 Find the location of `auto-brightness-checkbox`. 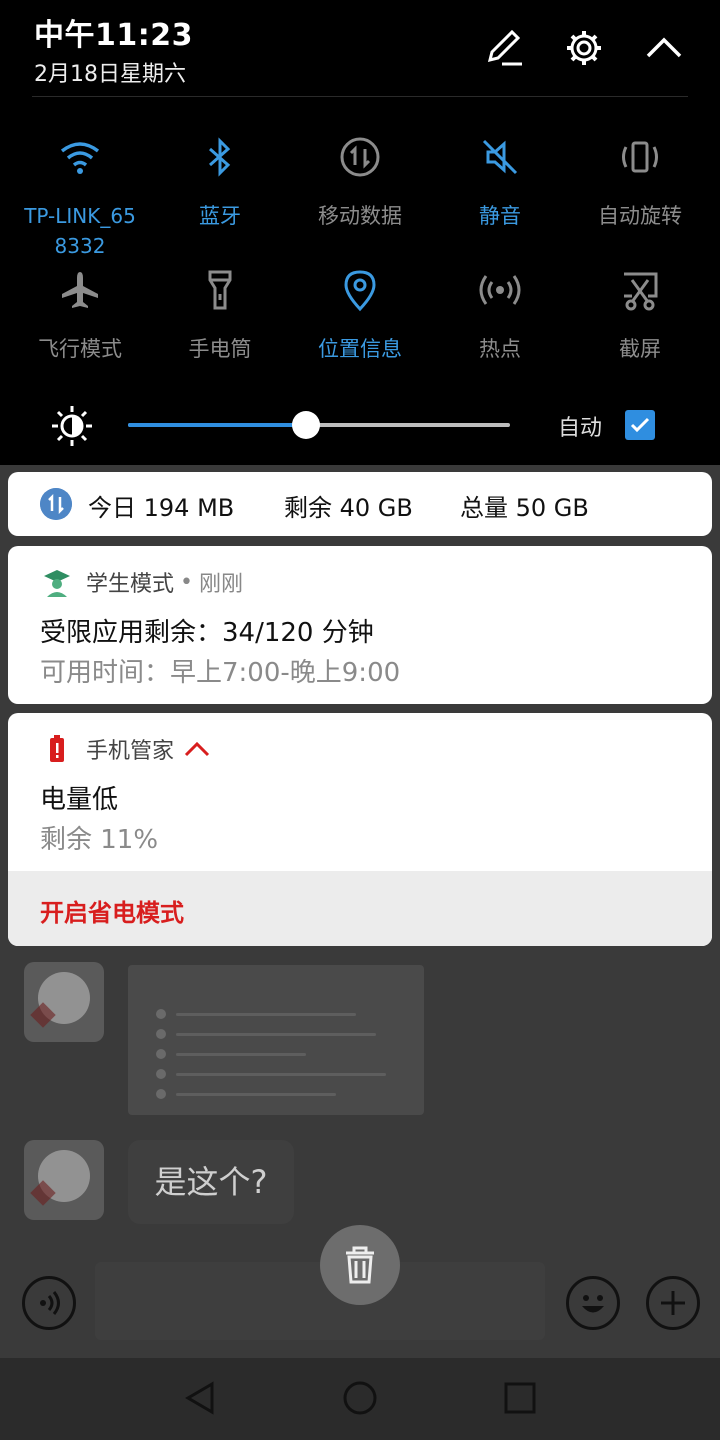

auto-brightness-checkbox is located at coordinates (640, 425).